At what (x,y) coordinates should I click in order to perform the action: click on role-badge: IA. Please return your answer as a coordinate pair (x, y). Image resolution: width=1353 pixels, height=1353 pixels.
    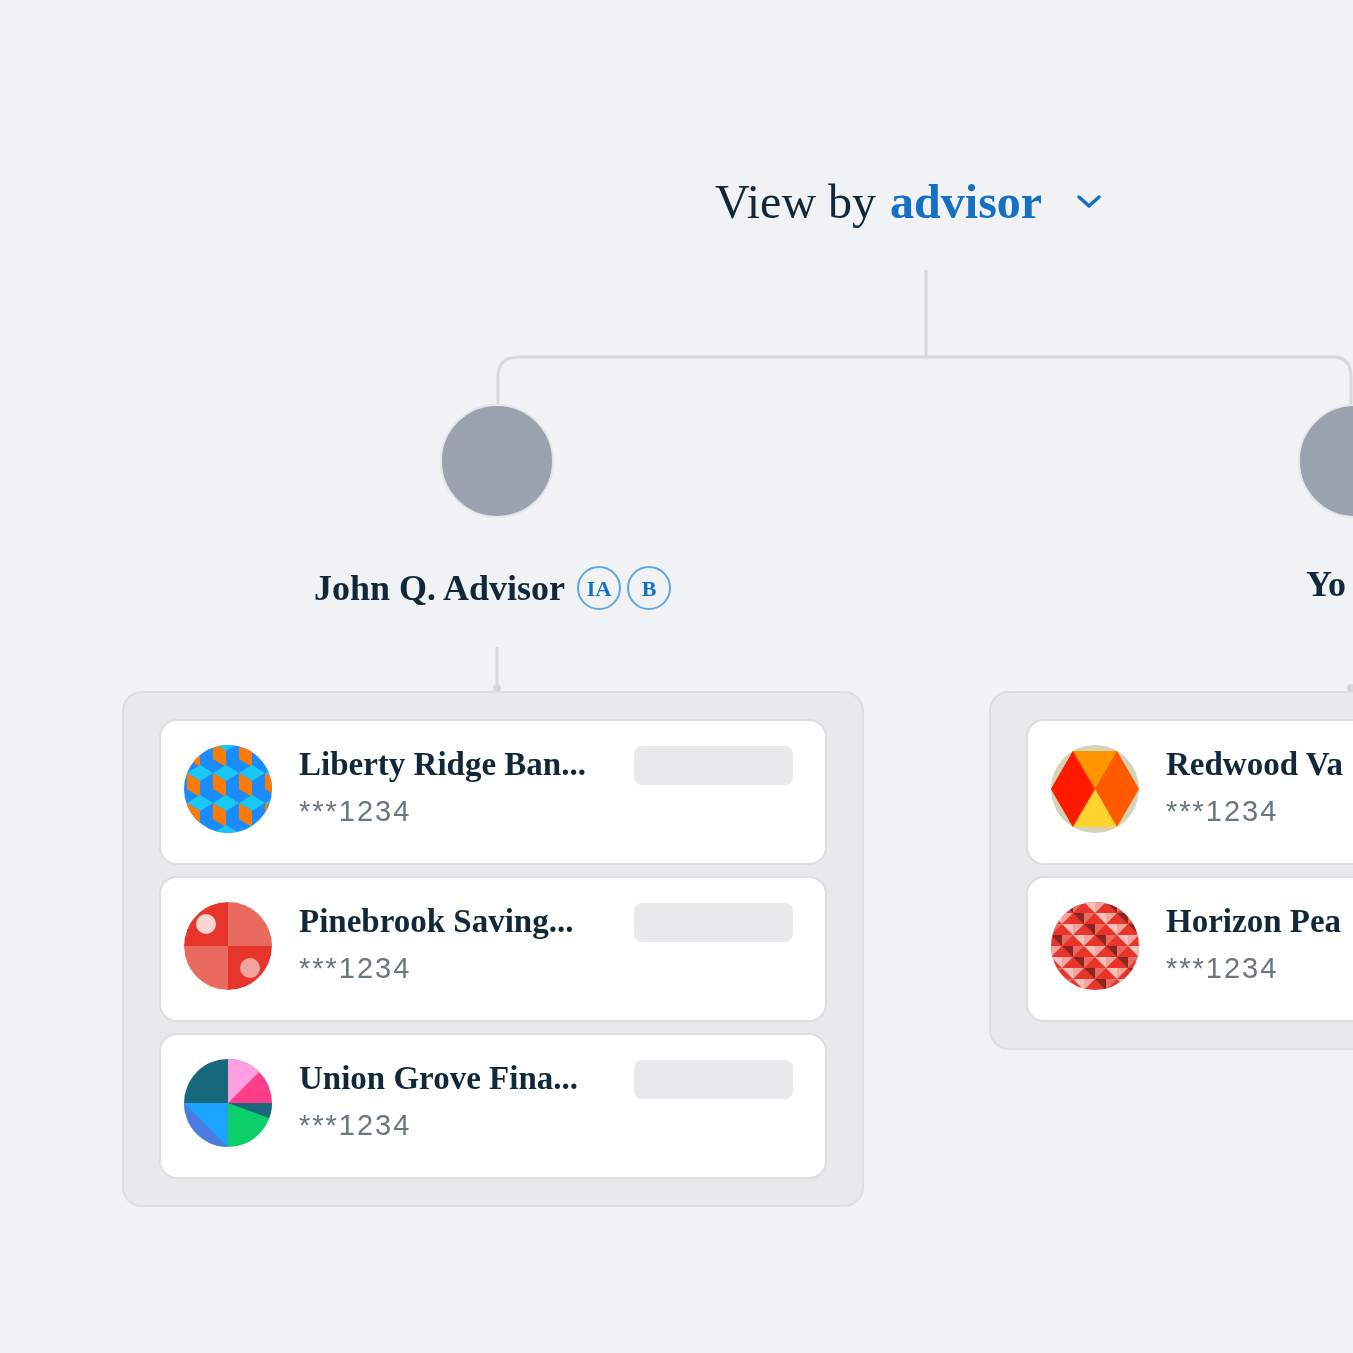
    Looking at the image, I should click on (599, 588).